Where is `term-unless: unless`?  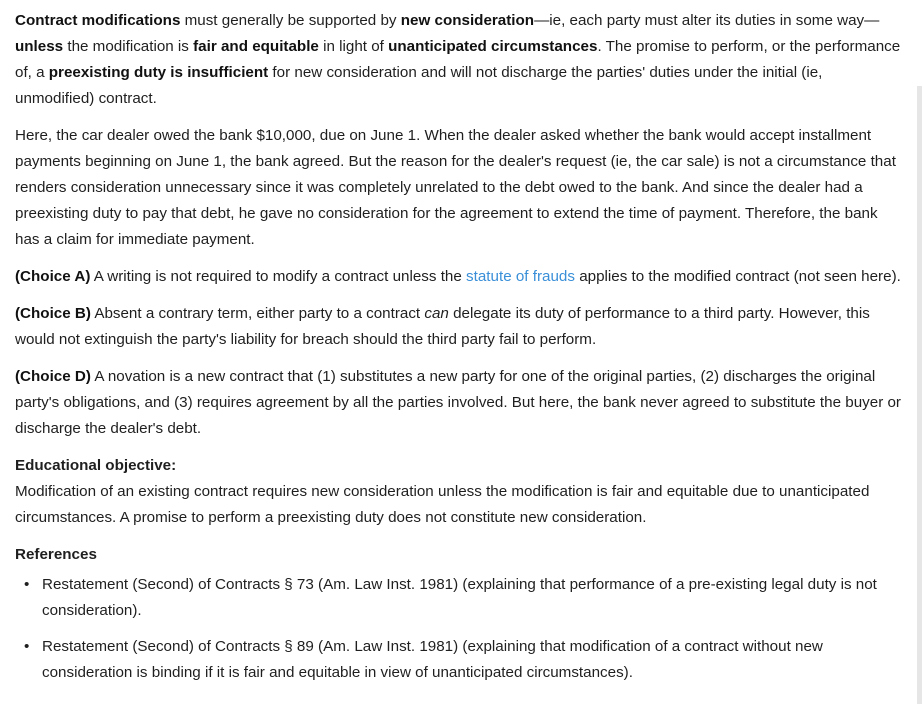 term-unless: unless is located at coordinates (39, 46).